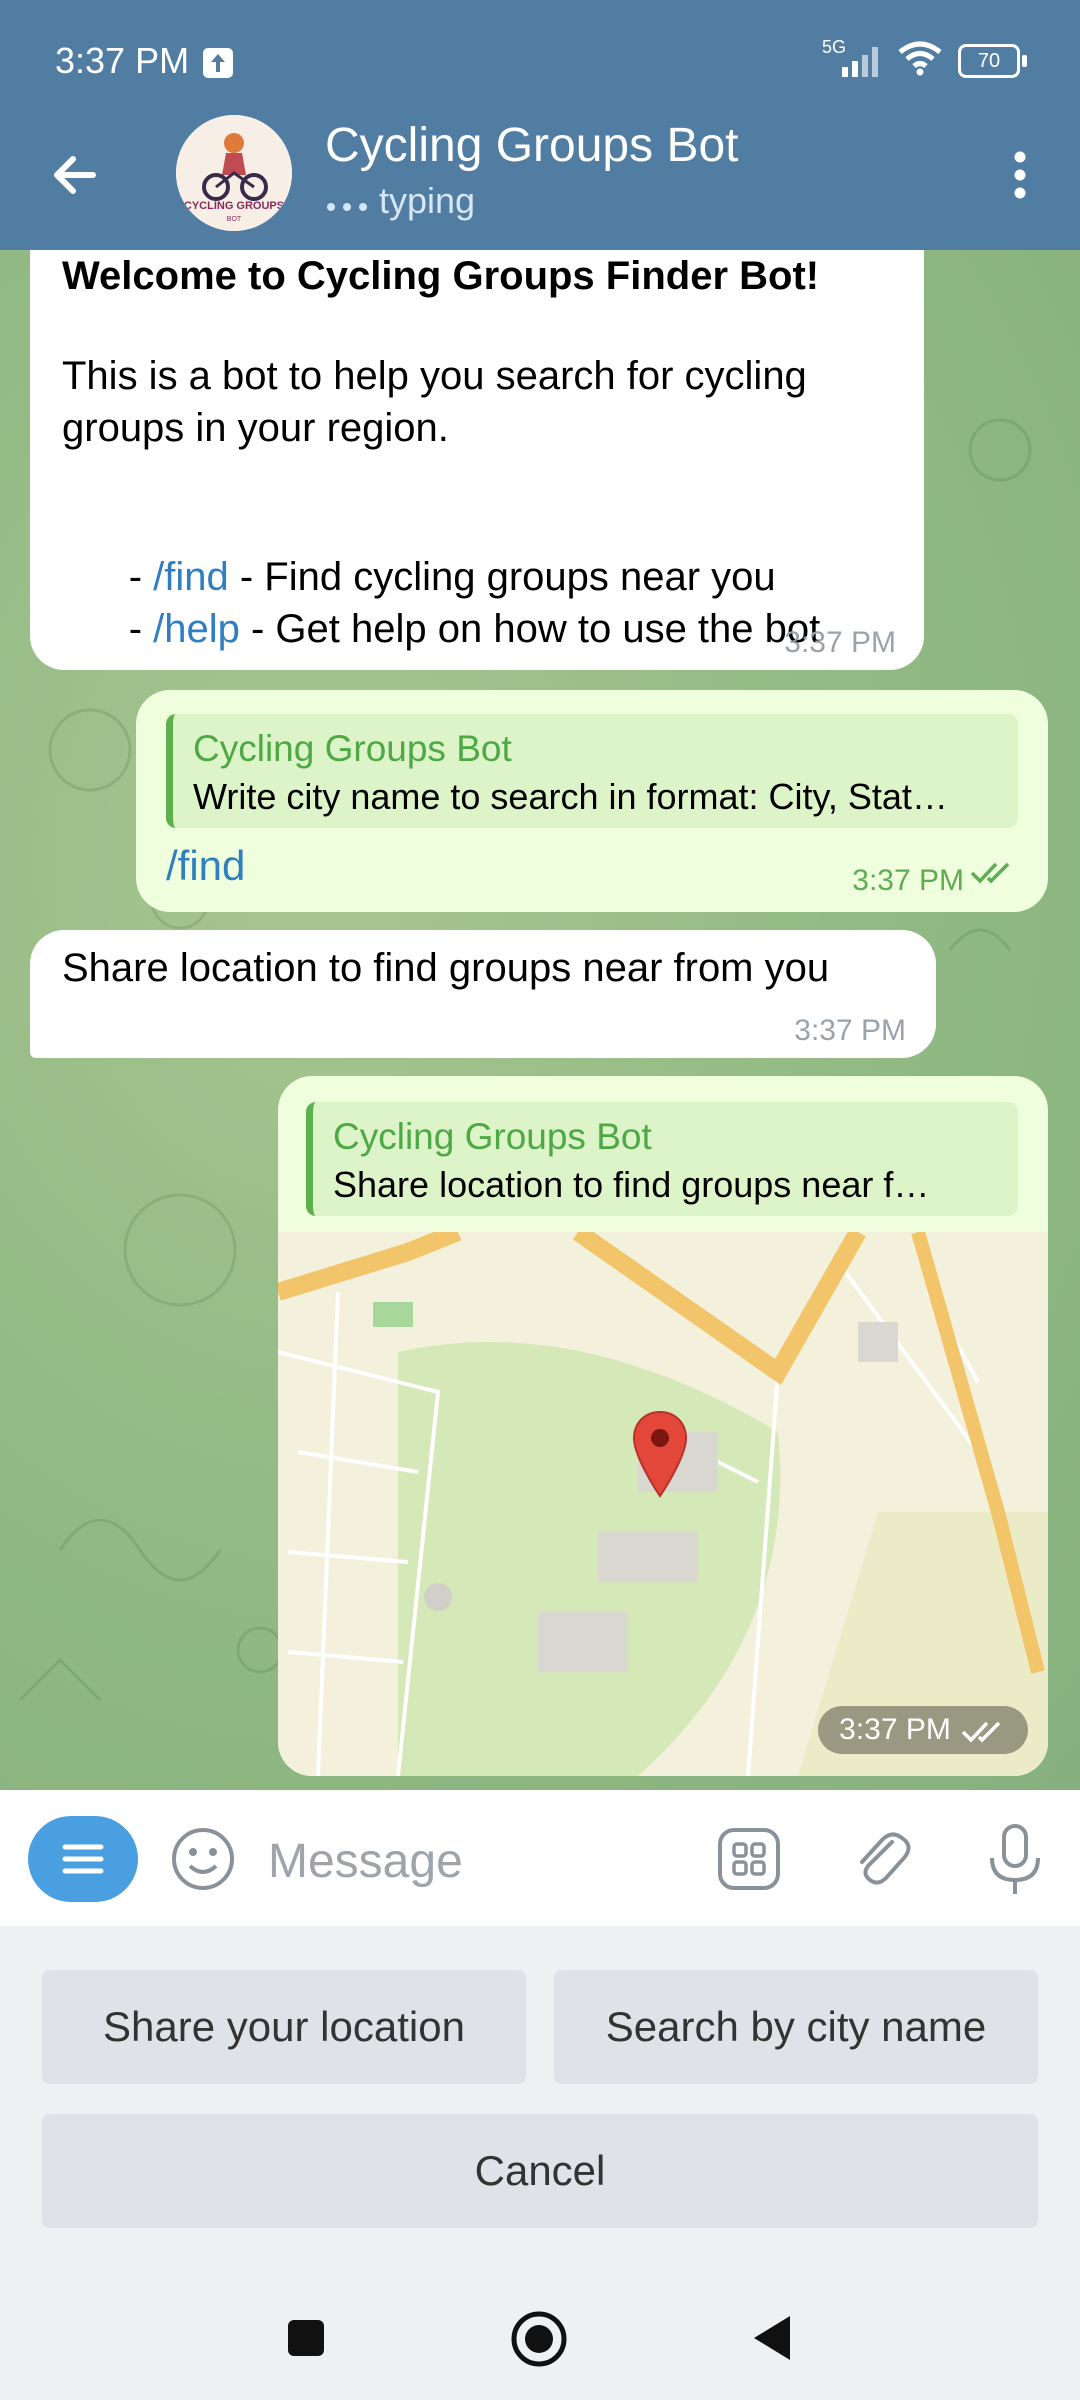 This screenshot has width=1080, height=2400. What do you see at coordinates (196, 629) in the screenshot?
I see `help-command-link: /help` at bounding box center [196, 629].